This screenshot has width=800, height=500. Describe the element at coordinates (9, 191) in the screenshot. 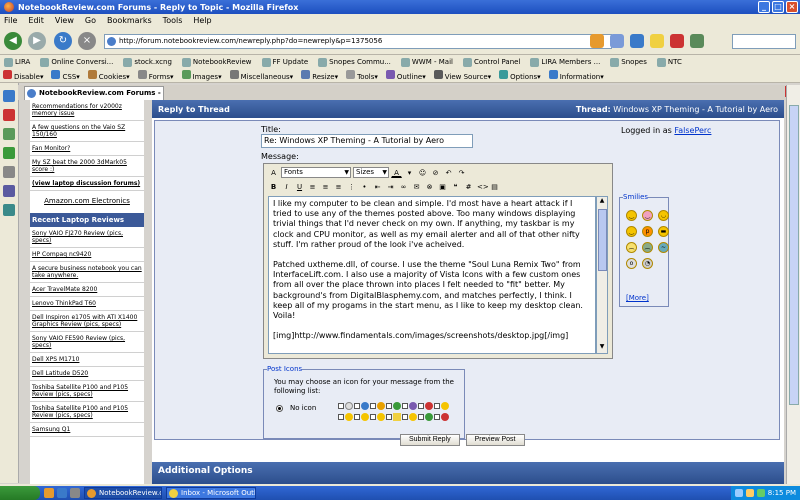

I see `monitor-icon` at that location.